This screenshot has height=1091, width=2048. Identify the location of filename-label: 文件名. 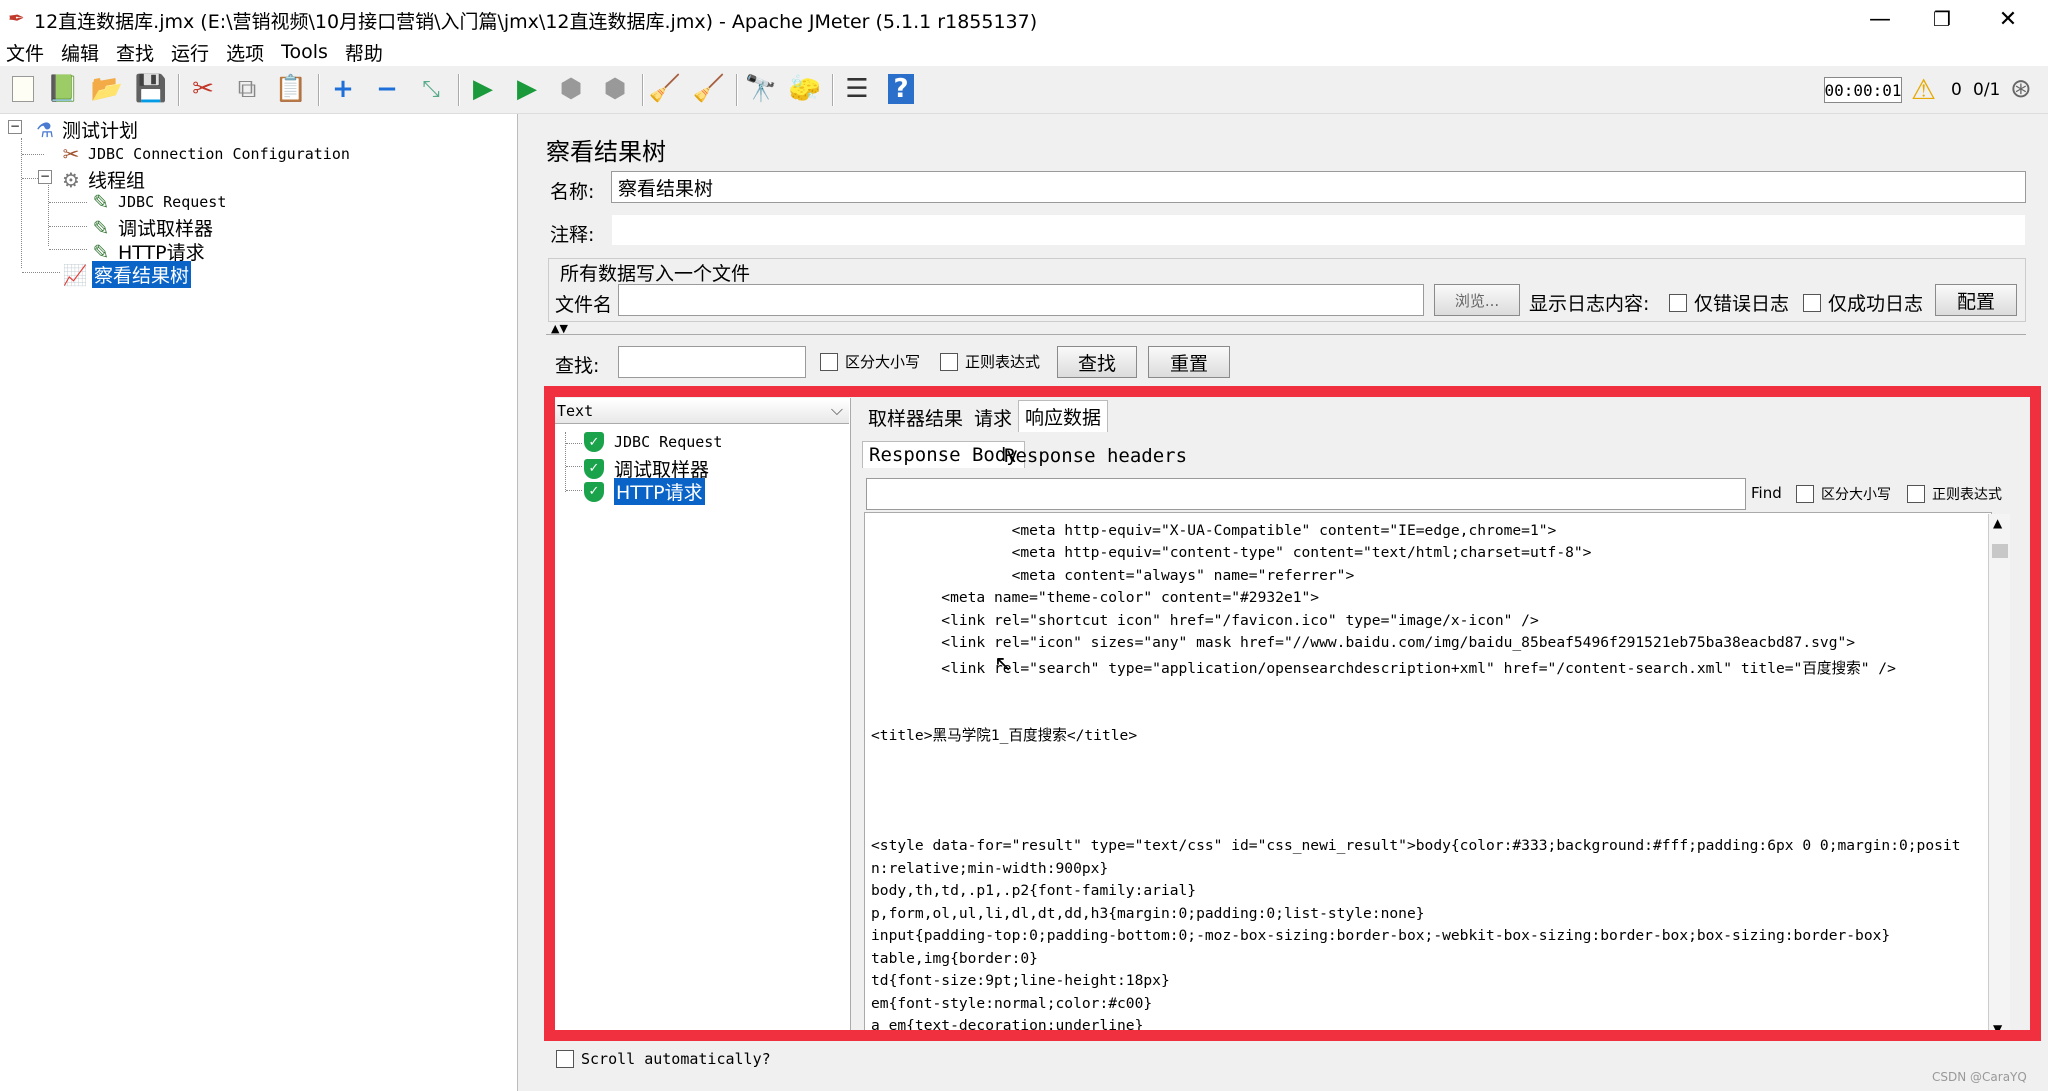
(584, 305).